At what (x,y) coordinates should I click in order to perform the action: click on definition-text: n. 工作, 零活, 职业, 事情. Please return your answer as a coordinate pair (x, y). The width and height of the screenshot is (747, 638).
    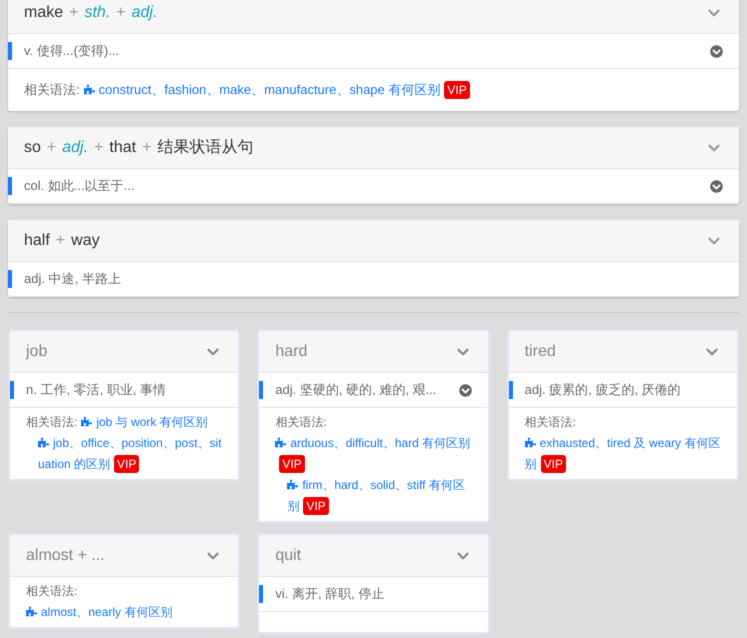
    Looking at the image, I should click on (96, 390).